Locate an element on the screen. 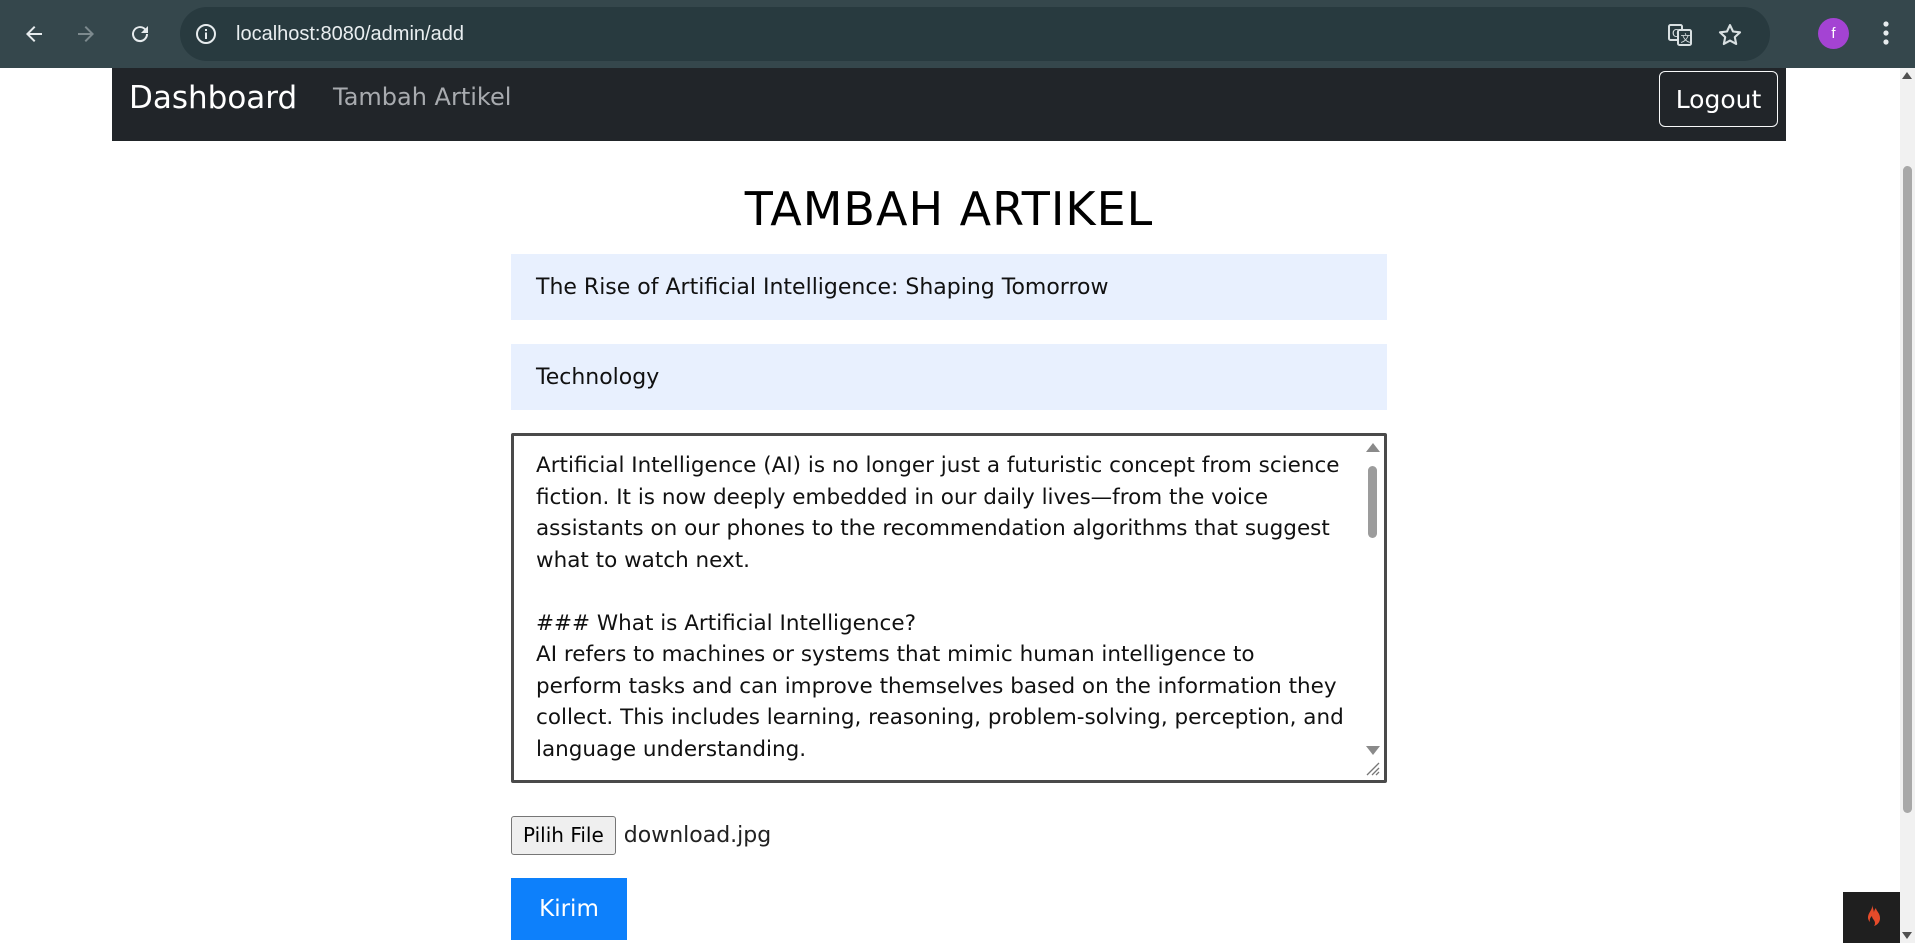 The height and width of the screenshot is (943, 1915). translate-icon: G文 is located at coordinates (1680, 35).